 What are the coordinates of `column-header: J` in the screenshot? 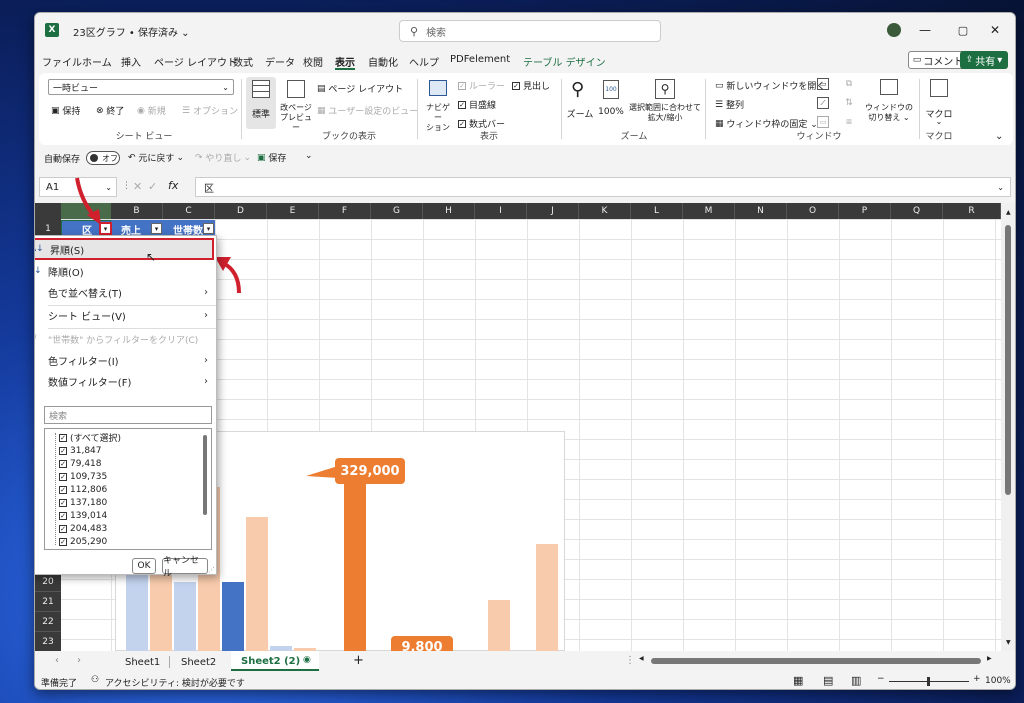 It's located at (553, 211).